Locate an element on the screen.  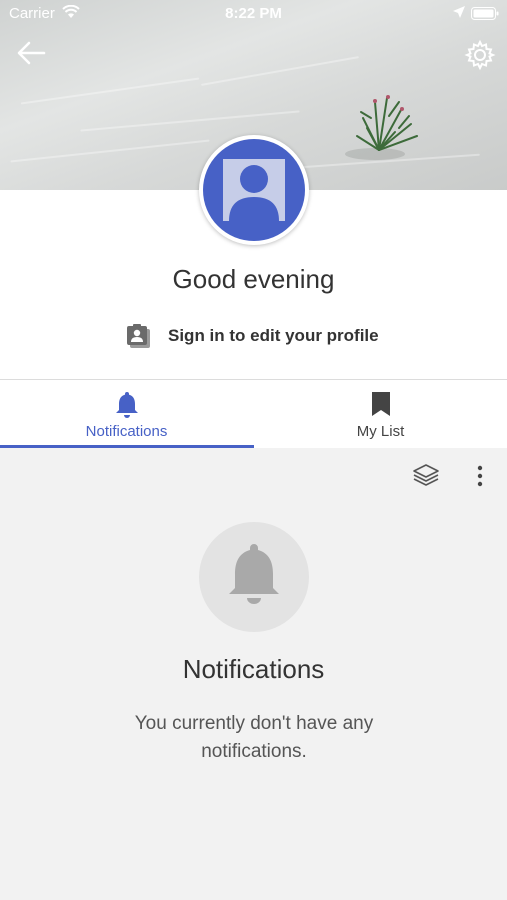
more-vert-icon is located at coordinates (480, 476).